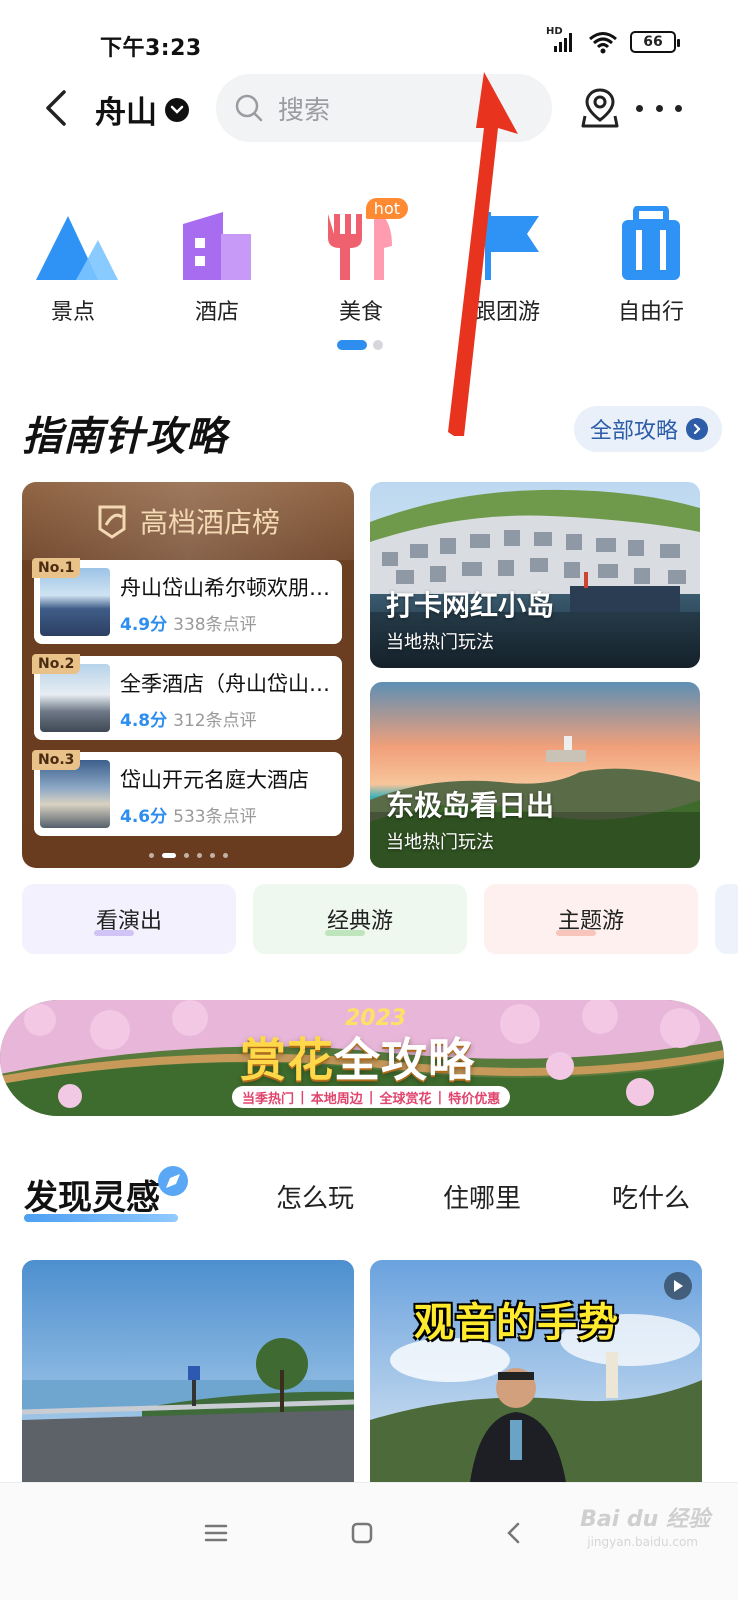  Describe the element at coordinates (697, 429) in the screenshot. I see `chevron-right-icon` at that location.